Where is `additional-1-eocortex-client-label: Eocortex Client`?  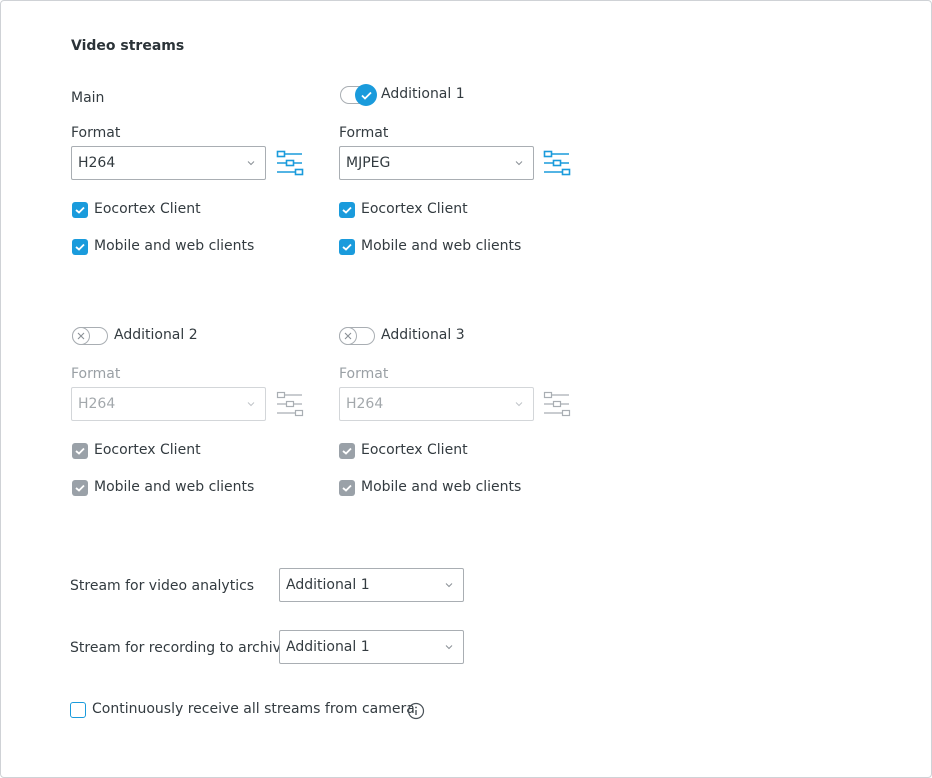
additional-1-eocortex-client-label: Eocortex Client is located at coordinates (414, 209).